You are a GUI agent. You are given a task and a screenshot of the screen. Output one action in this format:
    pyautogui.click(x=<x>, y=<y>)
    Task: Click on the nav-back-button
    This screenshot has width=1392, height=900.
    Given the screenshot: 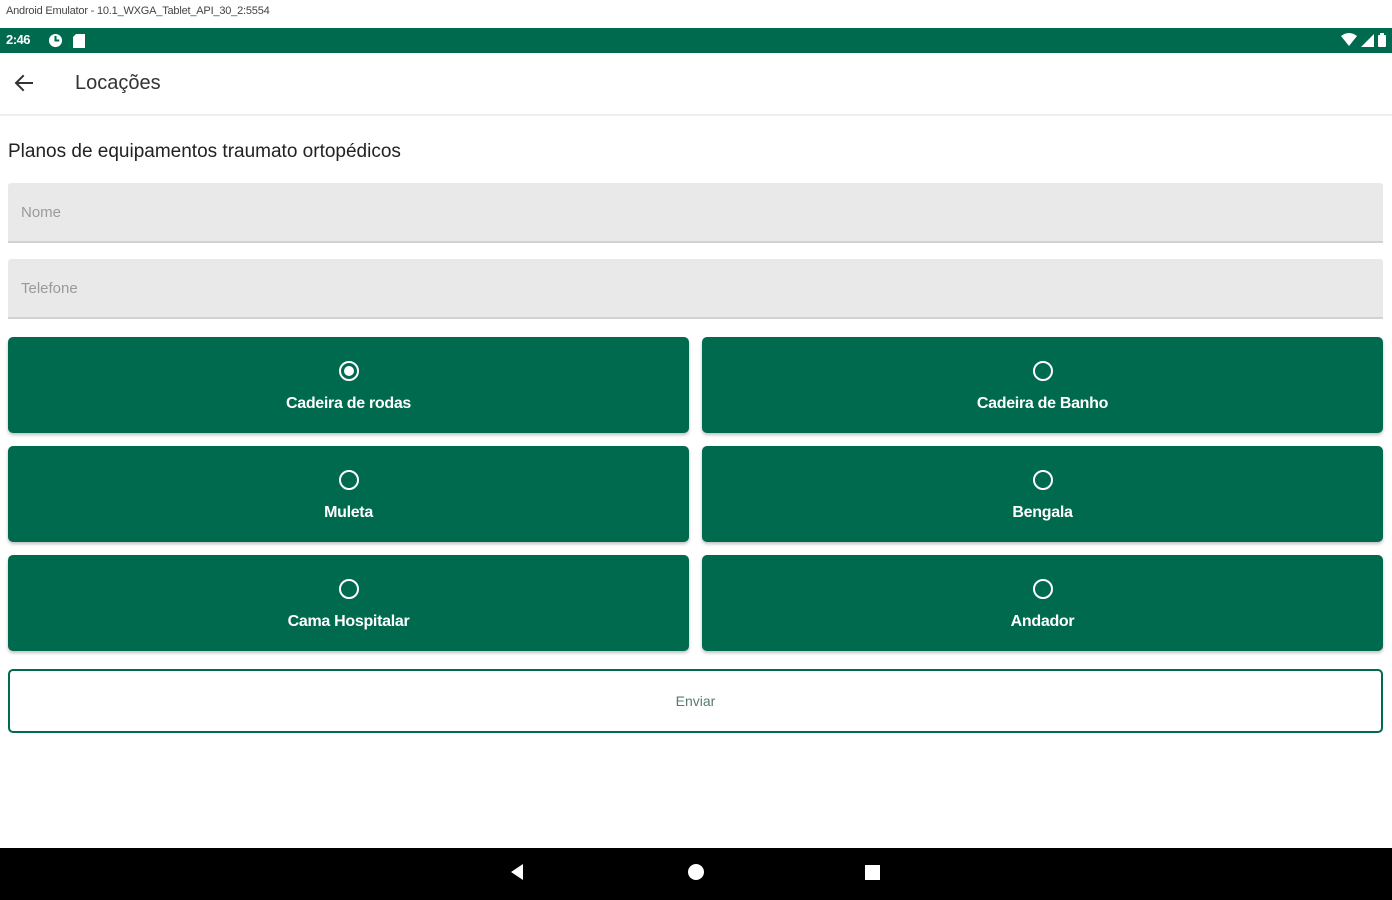 What is the action you would take?
    pyautogui.click(x=517, y=874)
    